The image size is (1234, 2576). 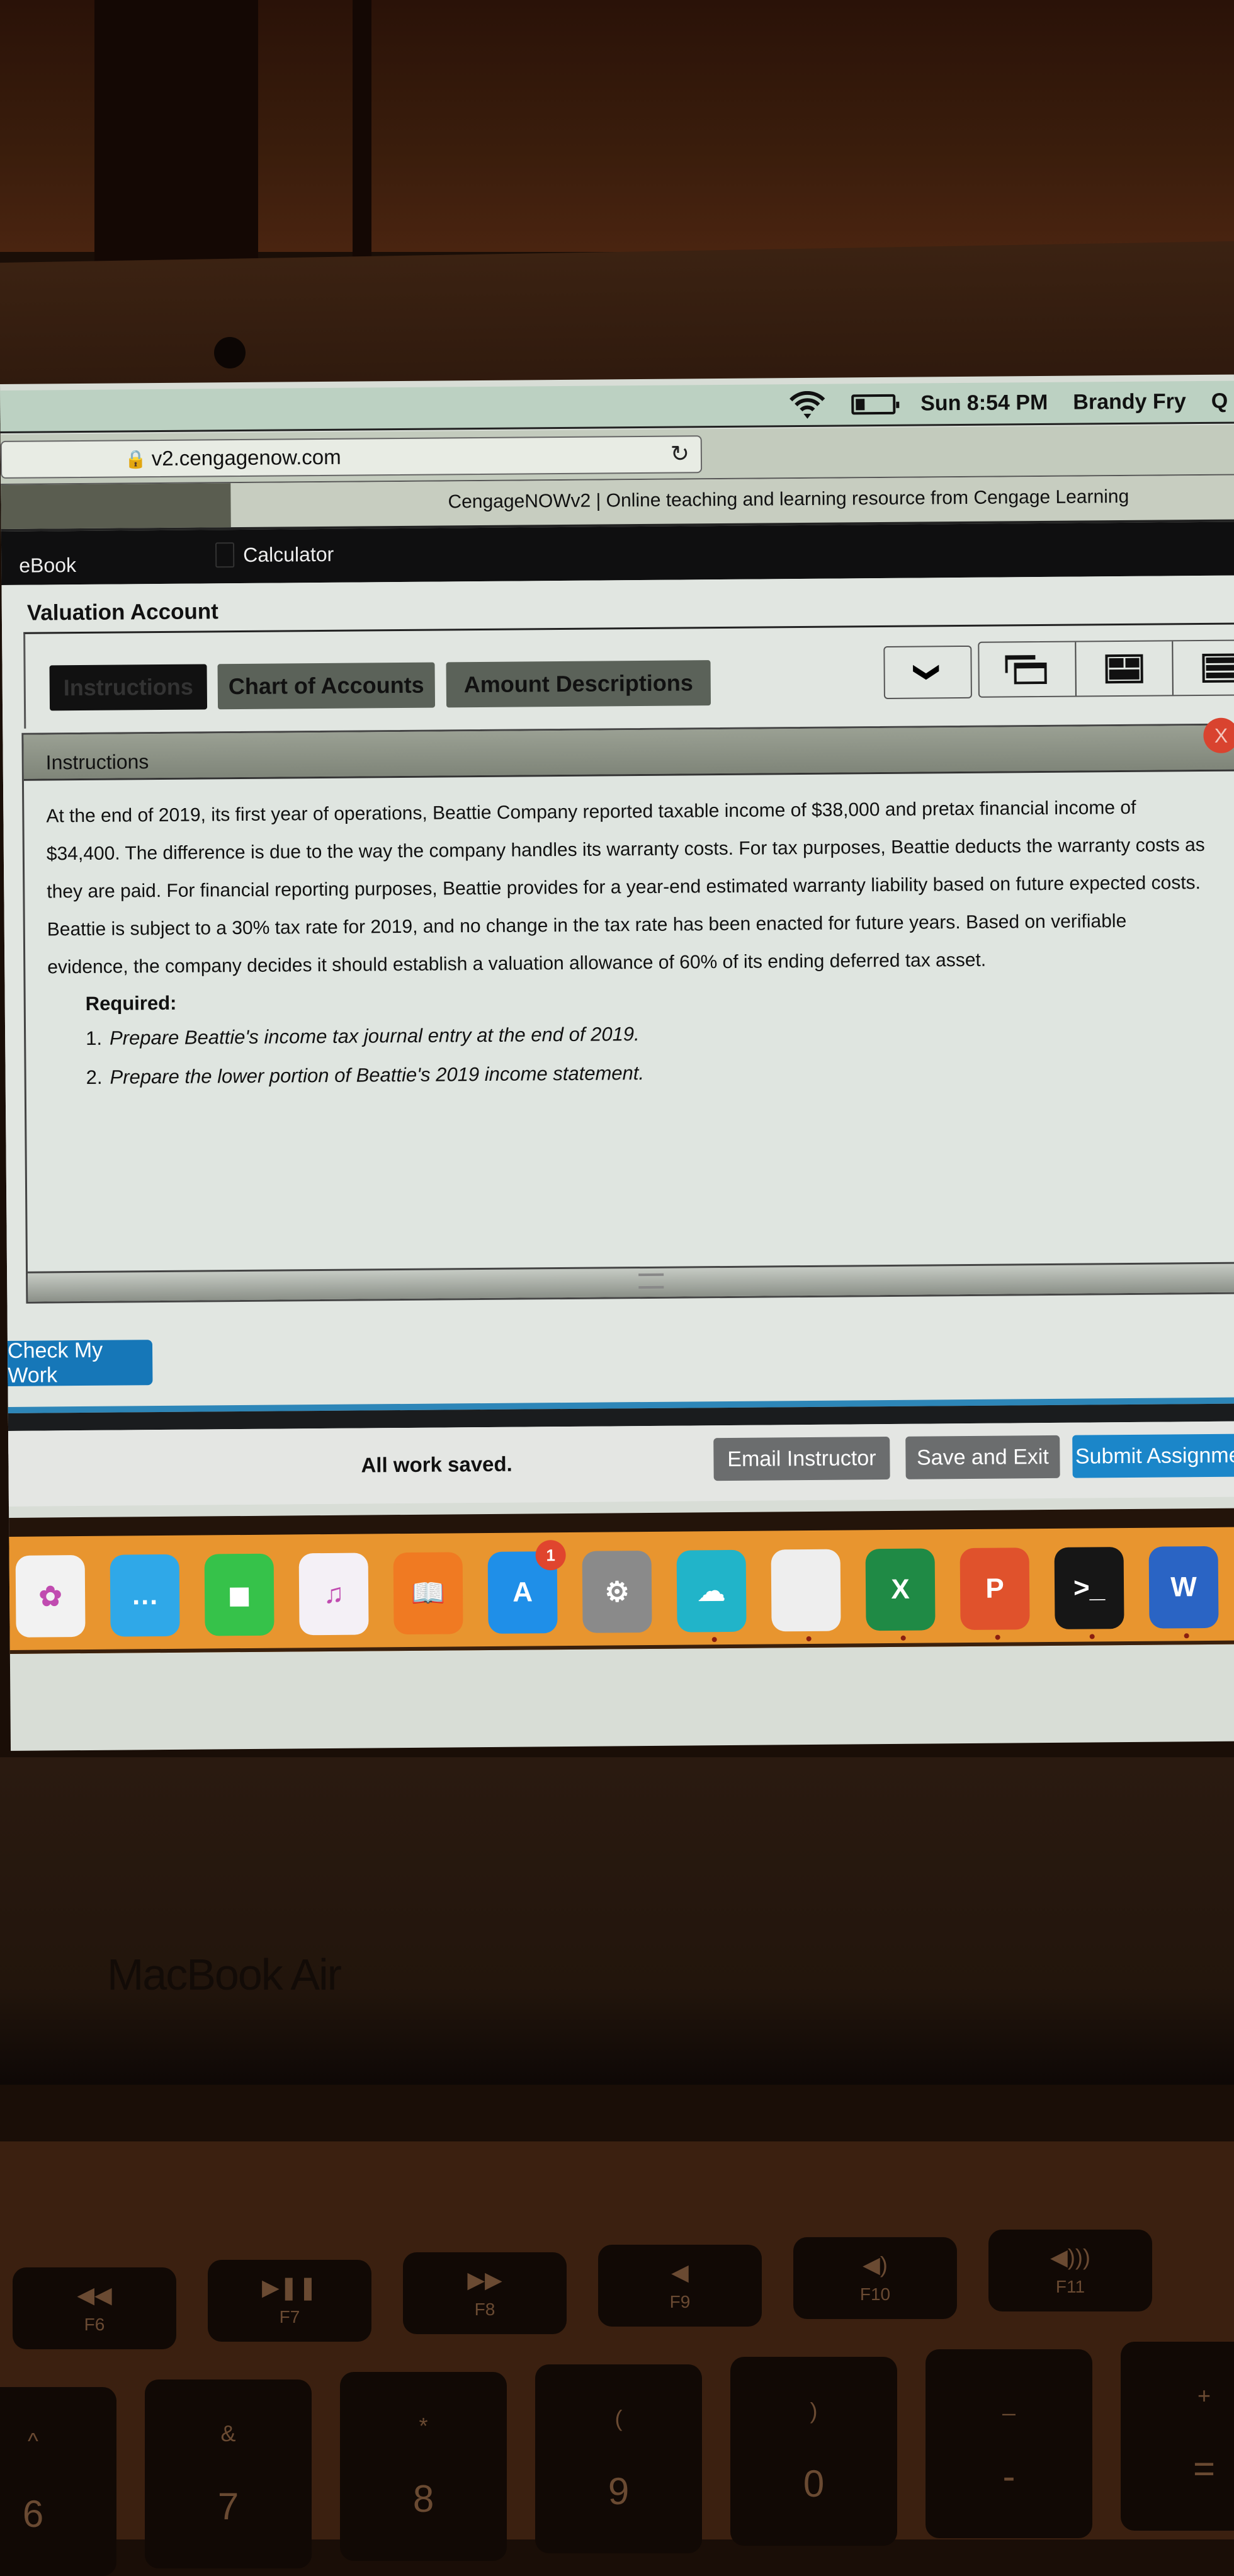 I want to click on check-my-work-button: Check My Work, so click(x=80, y=1363).